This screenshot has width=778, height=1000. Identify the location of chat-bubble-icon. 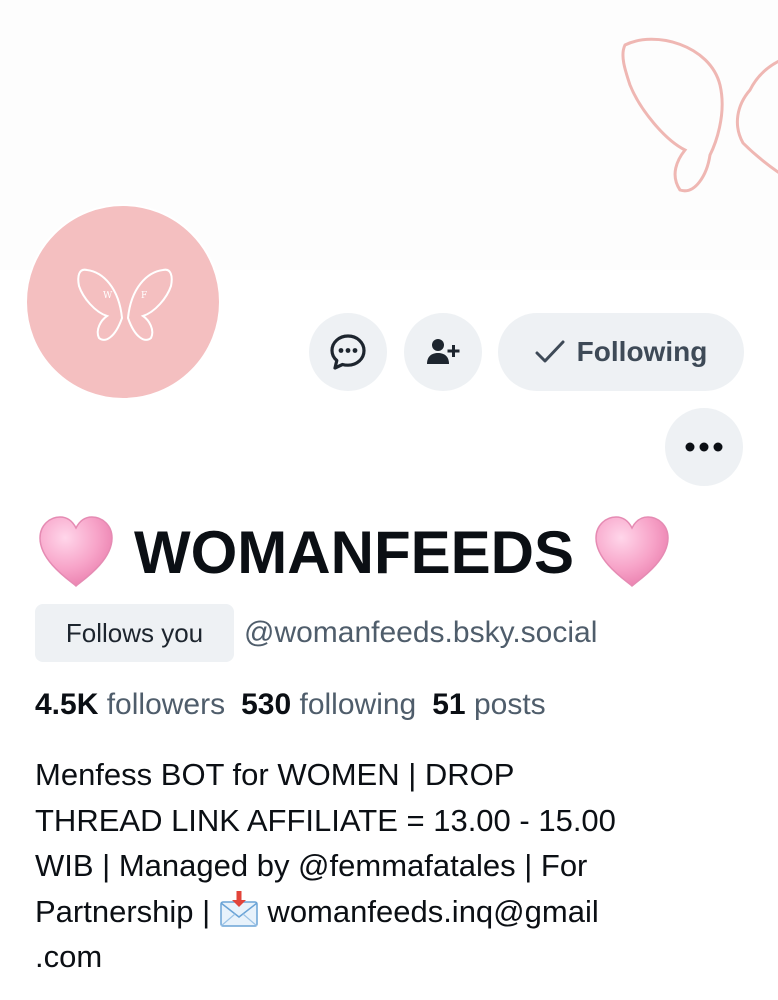
(348, 352).